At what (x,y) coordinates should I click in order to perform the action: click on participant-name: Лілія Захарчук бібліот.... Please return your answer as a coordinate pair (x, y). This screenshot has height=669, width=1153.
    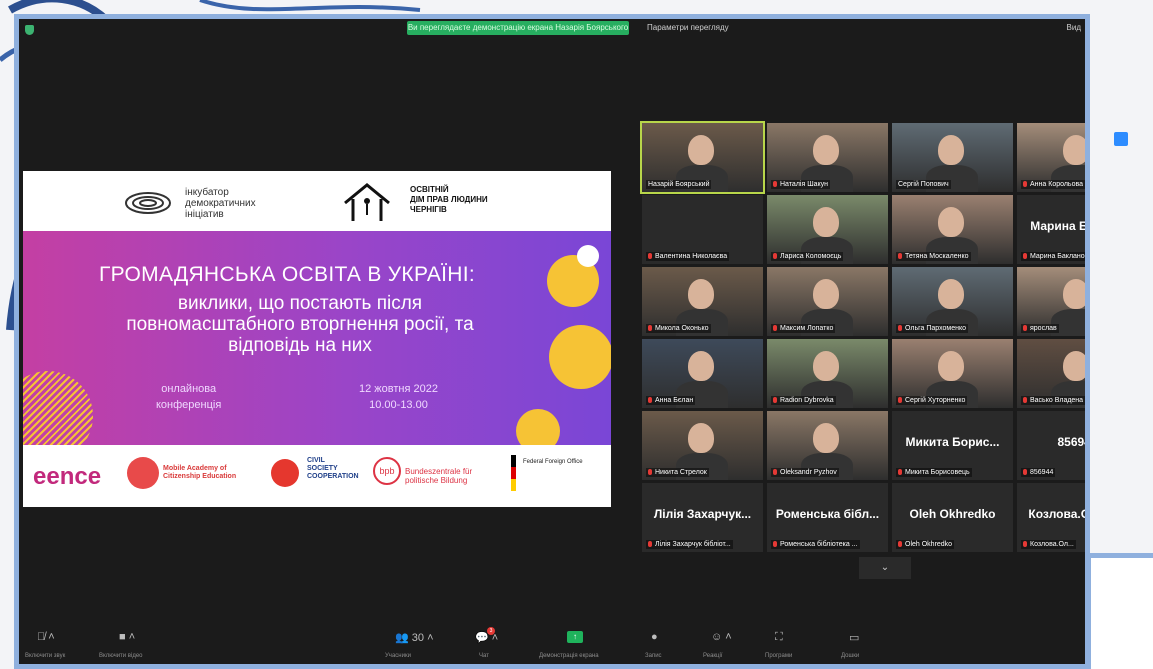
    Looking at the image, I should click on (689, 544).